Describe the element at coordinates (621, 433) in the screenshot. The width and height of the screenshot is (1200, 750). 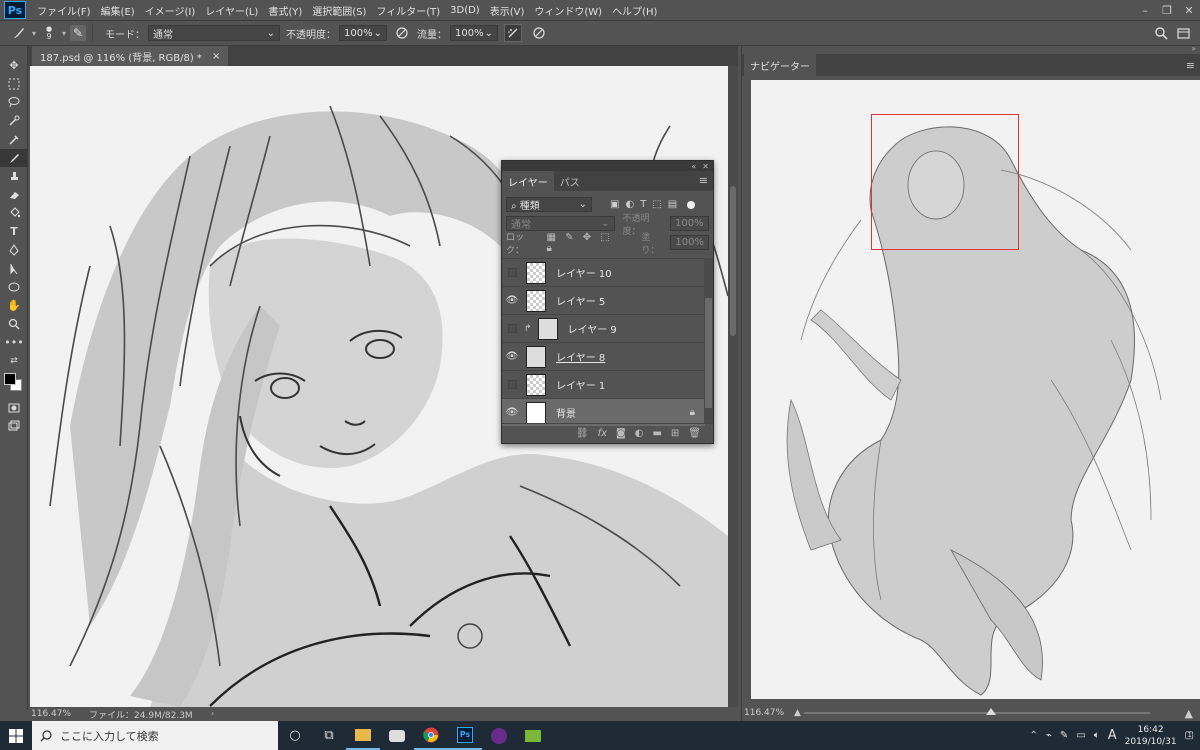
I see `add-mask-icon: ◙` at that location.